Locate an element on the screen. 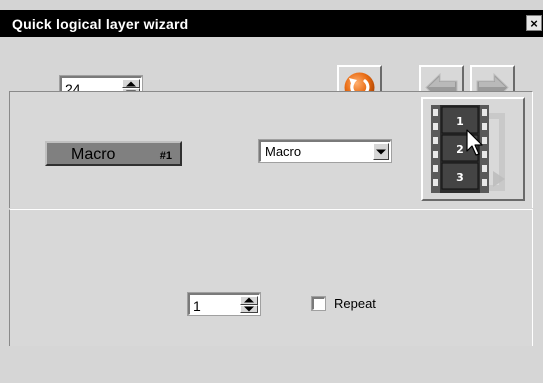  film-frame-2: 2 is located at coordinates (460, 149).